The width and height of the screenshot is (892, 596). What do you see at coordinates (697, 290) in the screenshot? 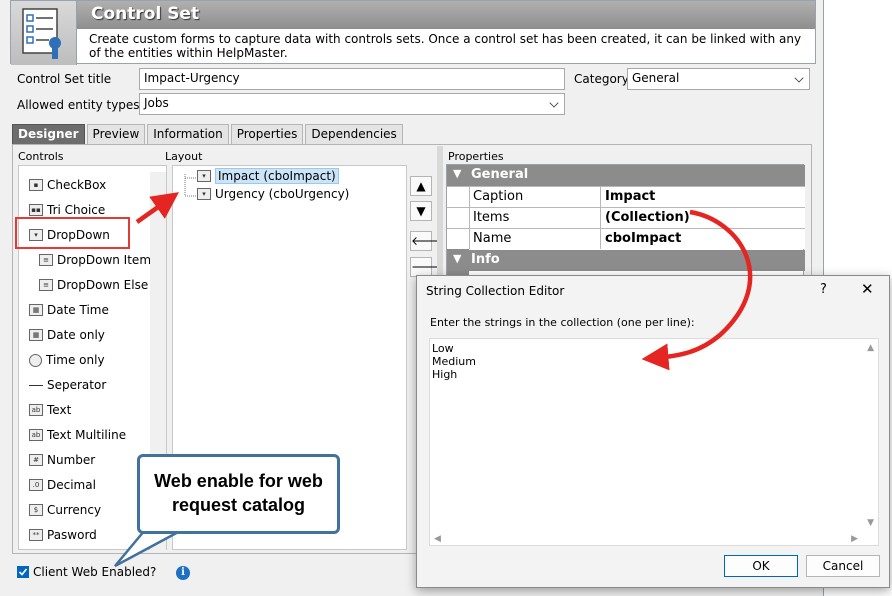
I see `arrow-to-collection-icon` at bounding box center [697, 290].